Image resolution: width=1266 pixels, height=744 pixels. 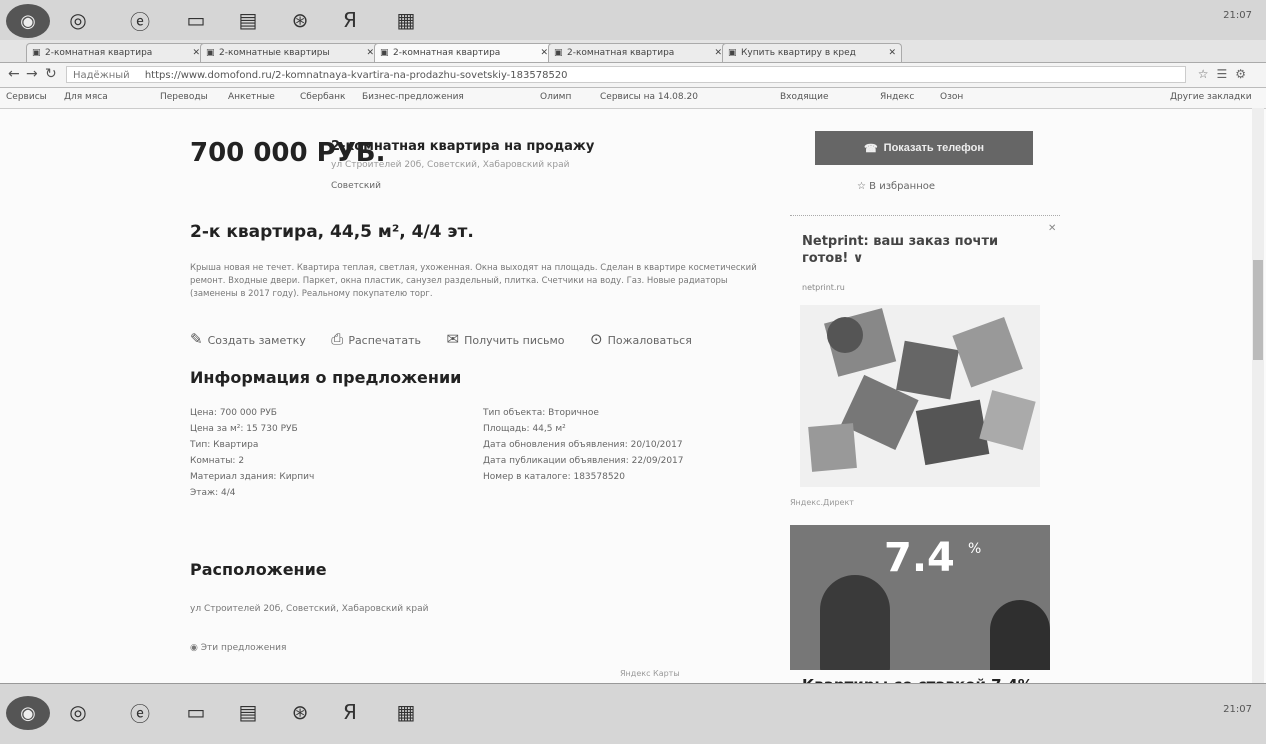 I want to click on tab-label: 2-комнатные квартиры, so click(x=274, y=53).